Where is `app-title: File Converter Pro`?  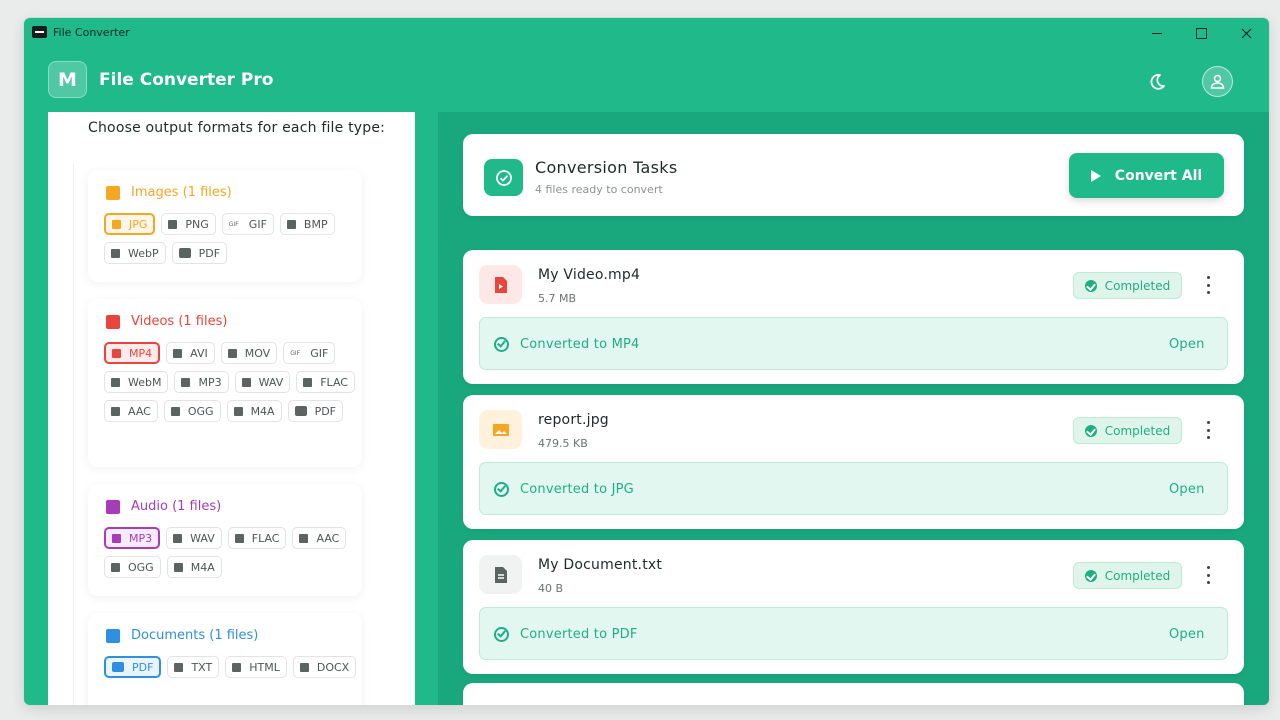 app-title: File Converter Pro is located at coordinates (186, 80).